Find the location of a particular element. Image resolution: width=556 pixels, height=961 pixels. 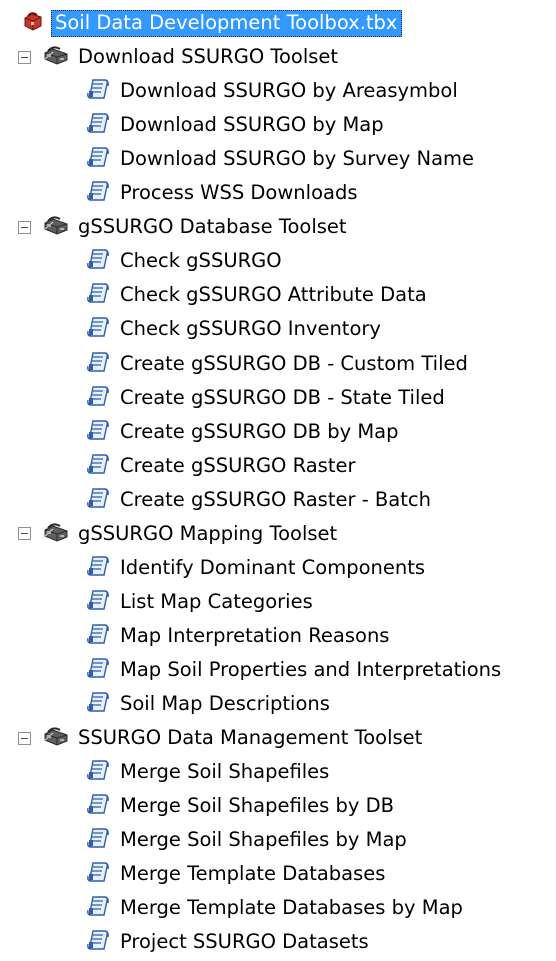

toolset-label: gSSURGO Mapping Toolset is located at coordinates (208, 533).